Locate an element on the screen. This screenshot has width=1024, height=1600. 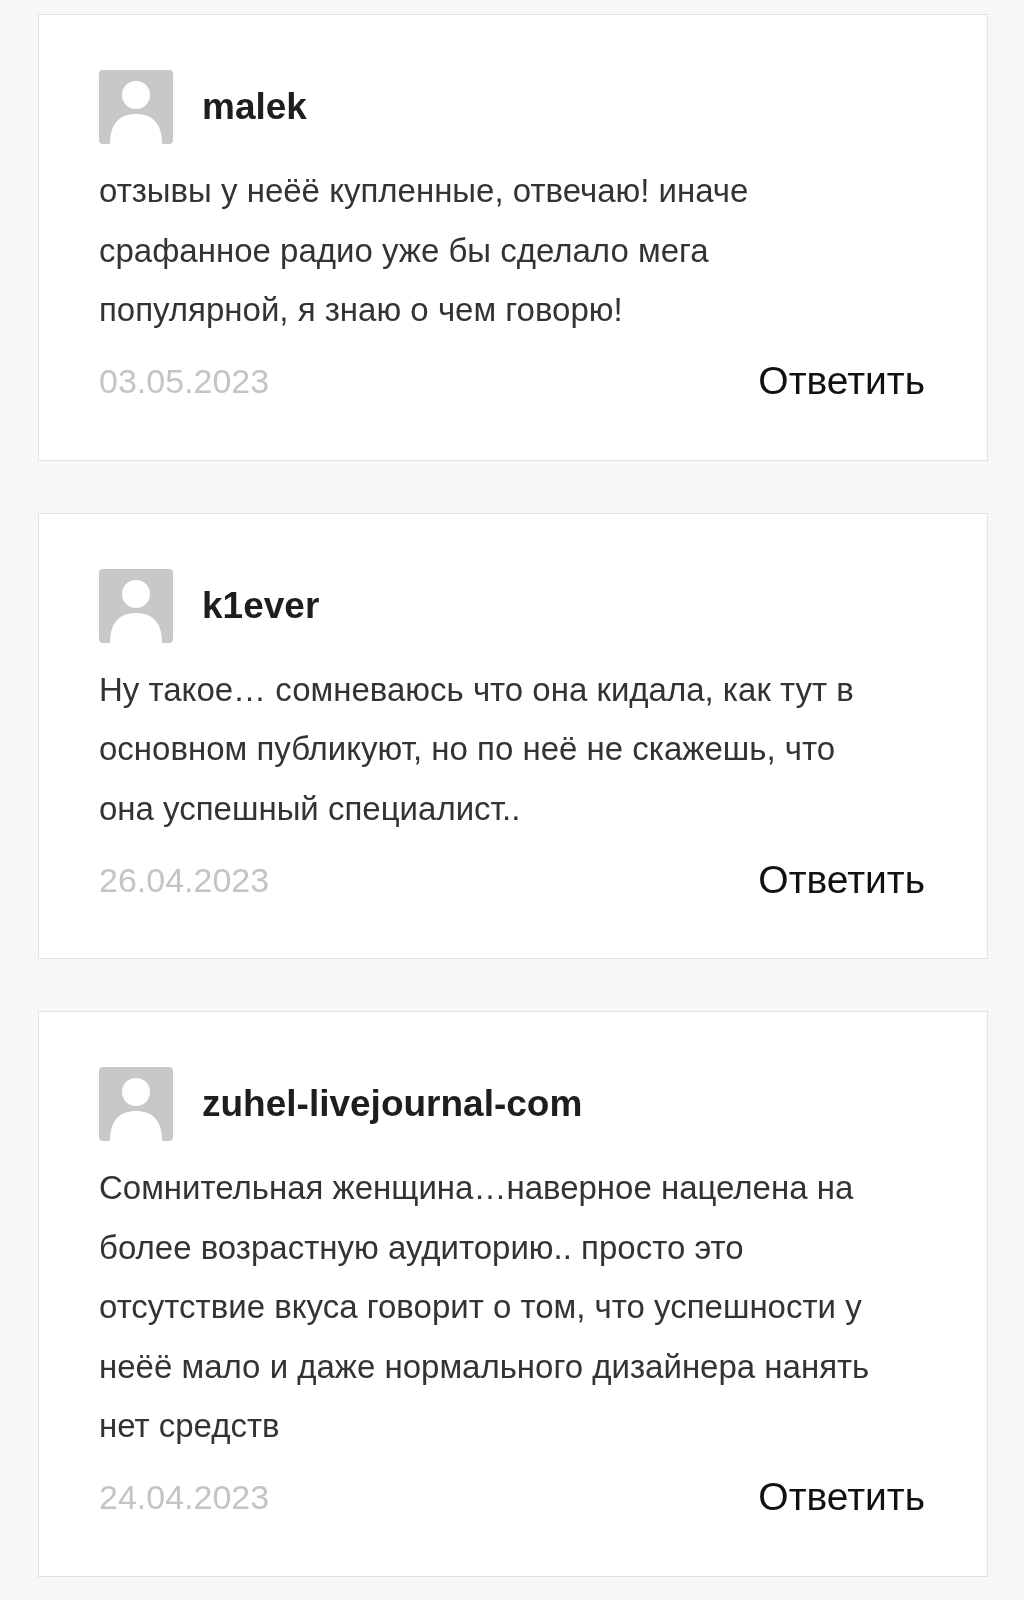
comment-text: отзывы у неёё купленные, отвечаю! иначе срафанное радио уже бы сделало мега популярной, я знаю о чем говорю! is located at coordinates (424, 250).